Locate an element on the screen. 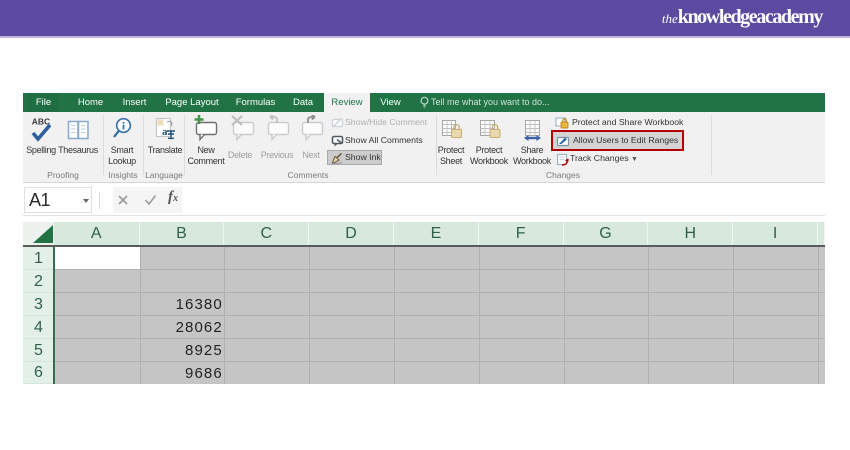 The height and width of the screenshot is (450, 850). svg-text: a is located at coordinates (165, 132).